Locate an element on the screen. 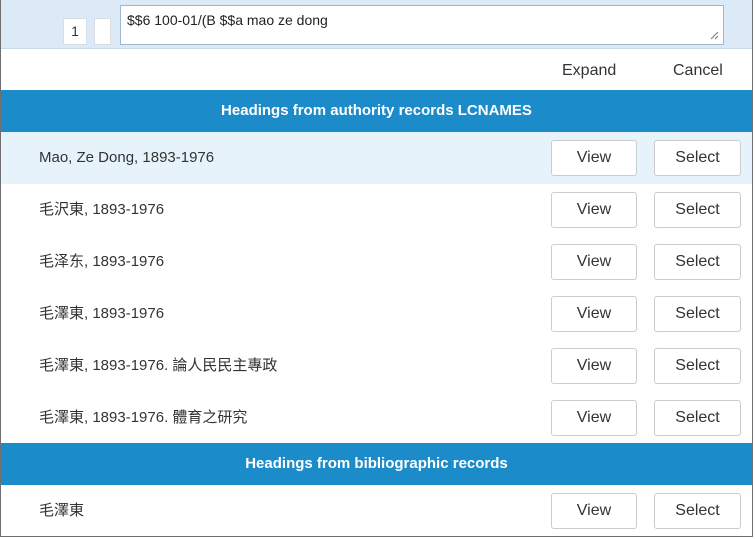 The image size is (755, 539). authority-section-header: Headings from authority records LCNAMES is located at coordinates (376, 111).